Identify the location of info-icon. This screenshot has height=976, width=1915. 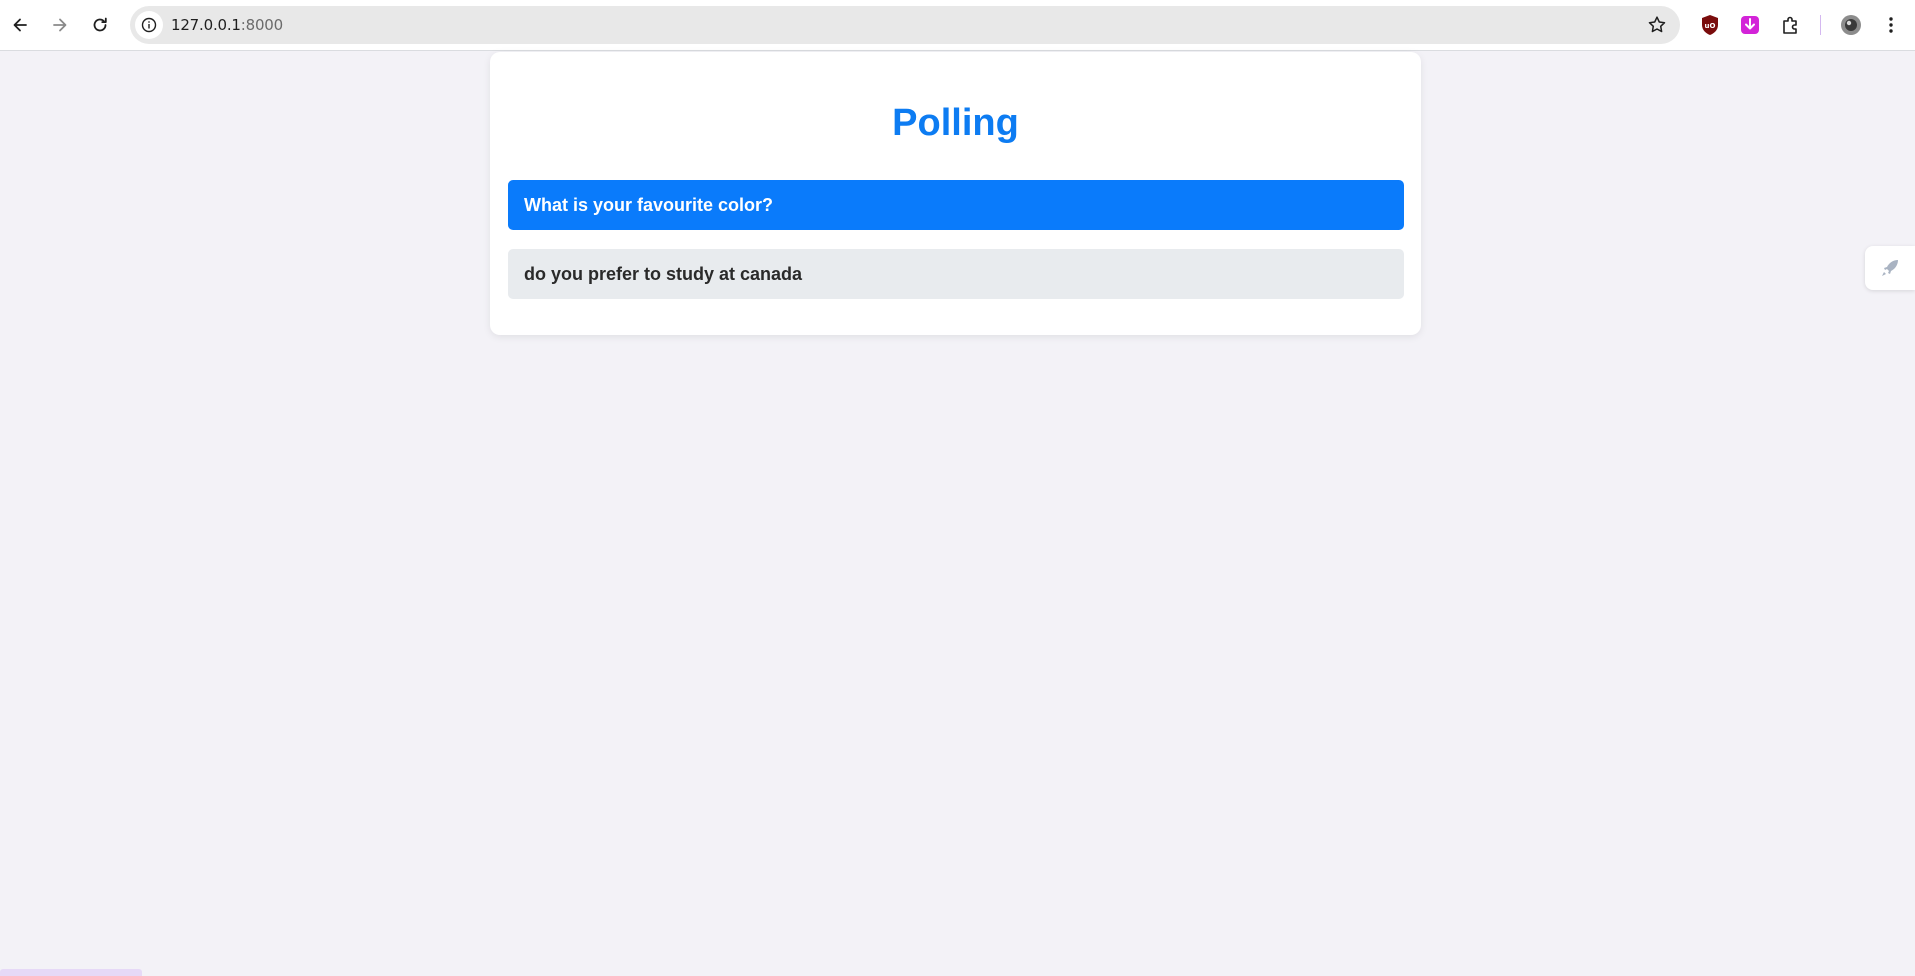
(149, 25).